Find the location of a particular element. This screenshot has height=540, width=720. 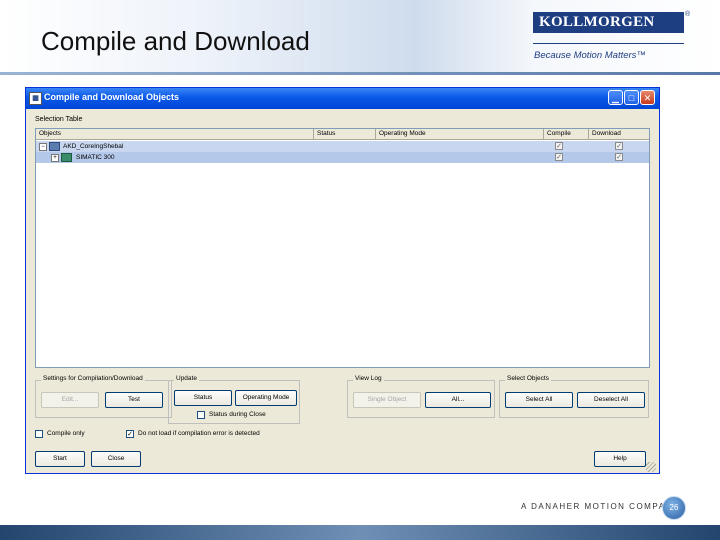

status-during-close-checkbox is located at coordinates (201, 415).